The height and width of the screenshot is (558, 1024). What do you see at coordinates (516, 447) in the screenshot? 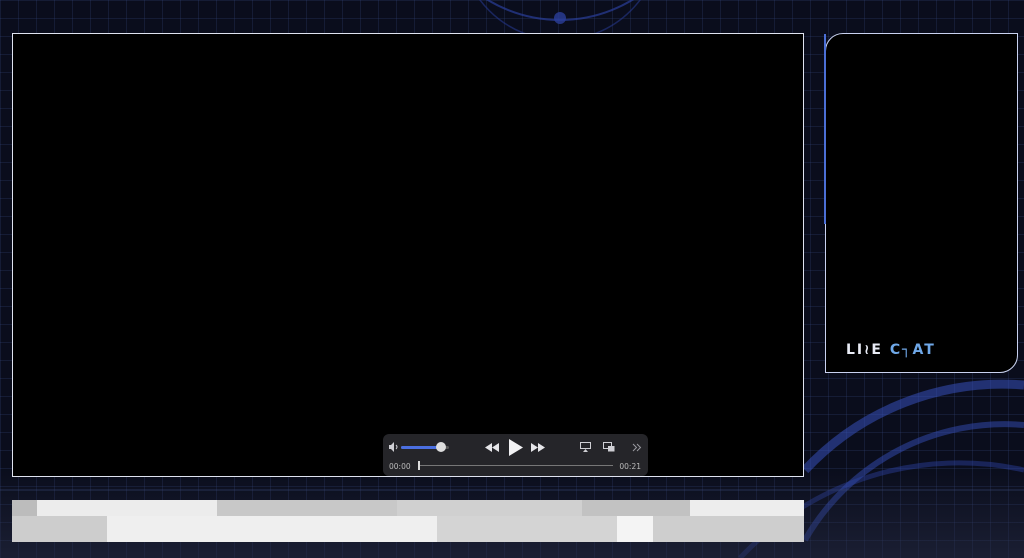
I see `play-icon` at bounding box center [516, 447].